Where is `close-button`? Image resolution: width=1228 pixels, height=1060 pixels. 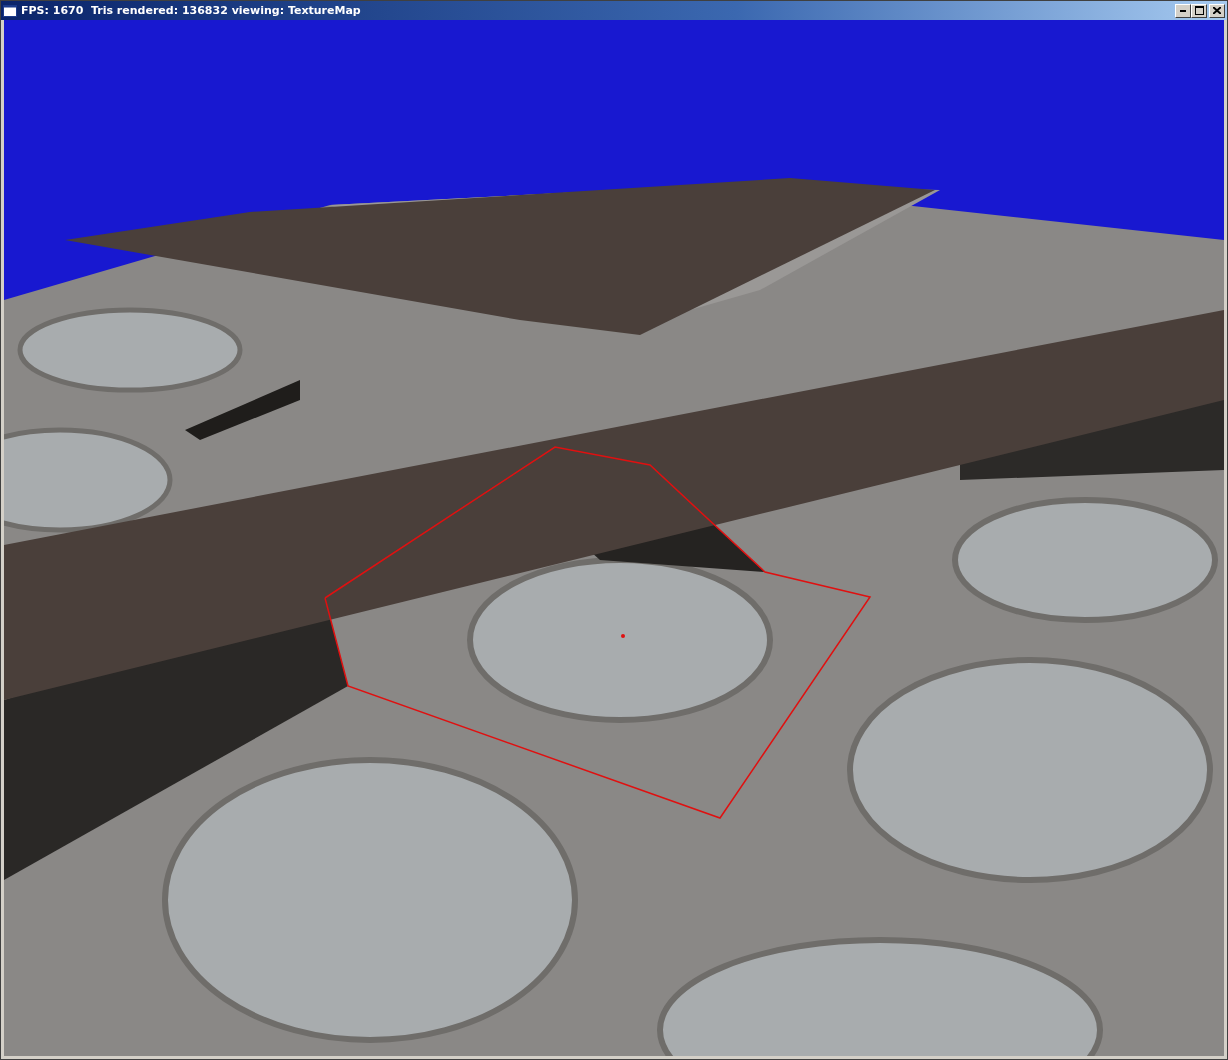
close-button is located at coordinates (1217, 10).